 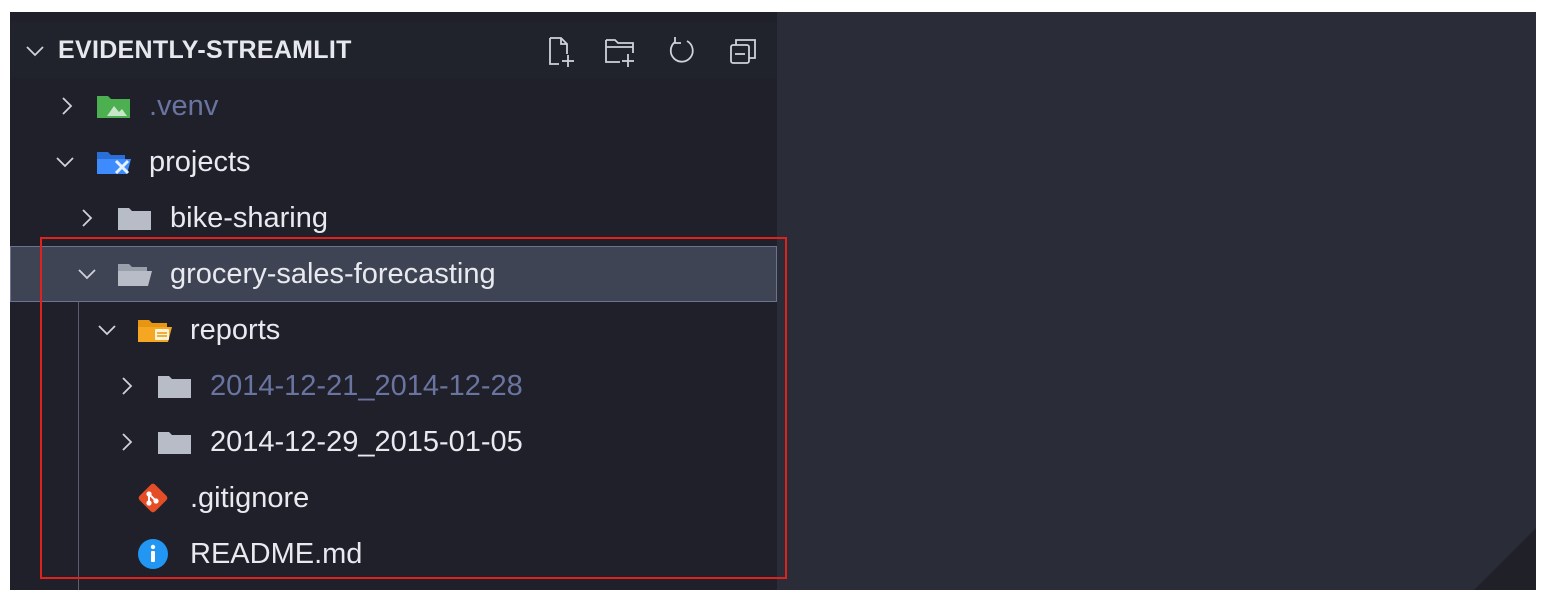 What do you see at coordinates (153, 498) in the screenshot?
I see `git-icon` at bounding box center [153, 498].